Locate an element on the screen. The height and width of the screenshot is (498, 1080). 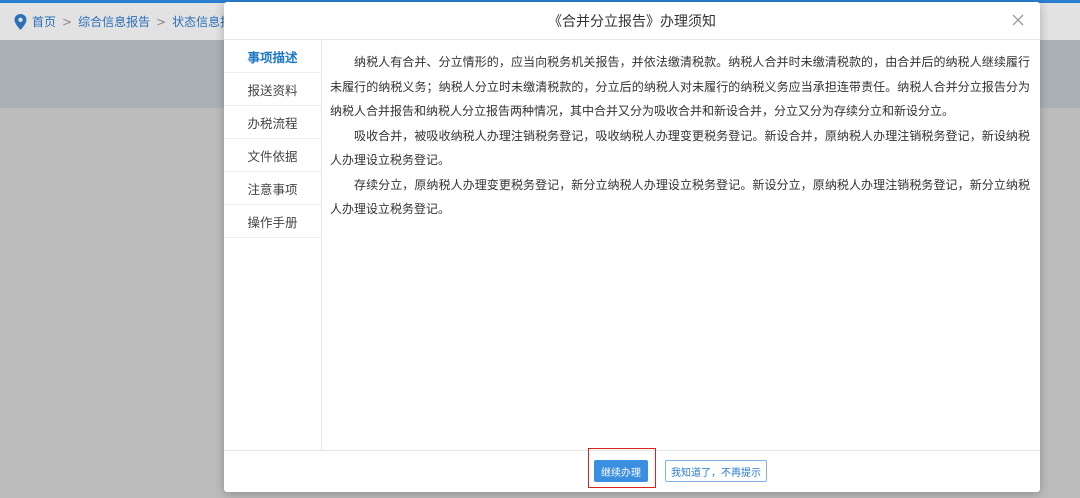
continue-button: 继续办理 is located at coordinates (621, 471).